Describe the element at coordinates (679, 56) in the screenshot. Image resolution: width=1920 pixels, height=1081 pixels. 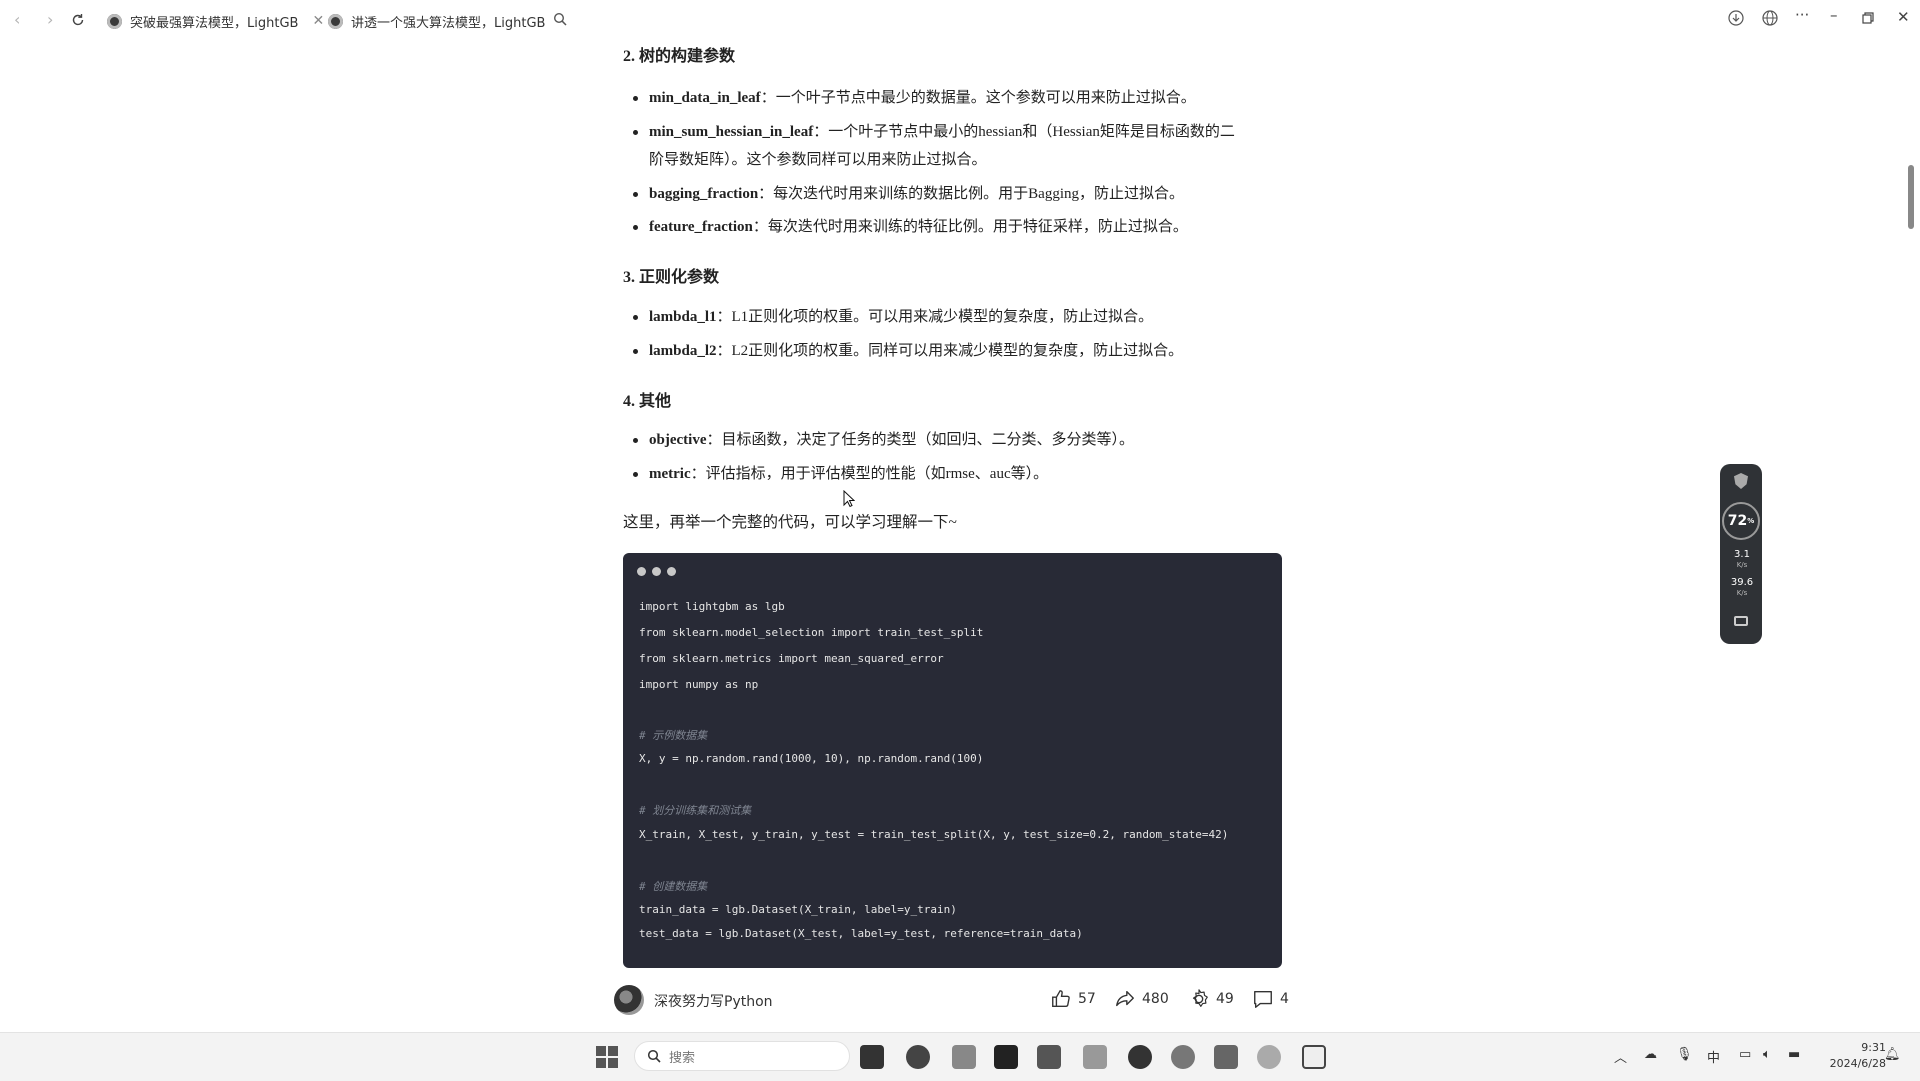
I see `section-heading: 2. 树的构建参数` at that location.